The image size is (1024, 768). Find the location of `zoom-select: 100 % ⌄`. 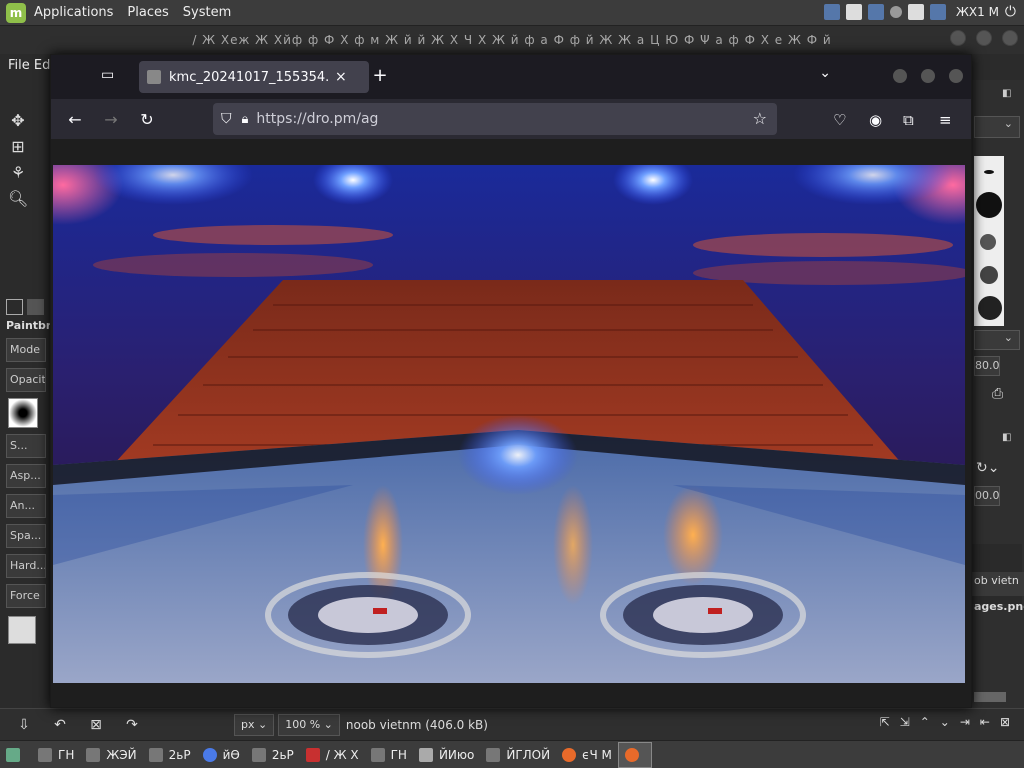

zoom-select: 100 % ⌄ is located at coordinates (309, 724).